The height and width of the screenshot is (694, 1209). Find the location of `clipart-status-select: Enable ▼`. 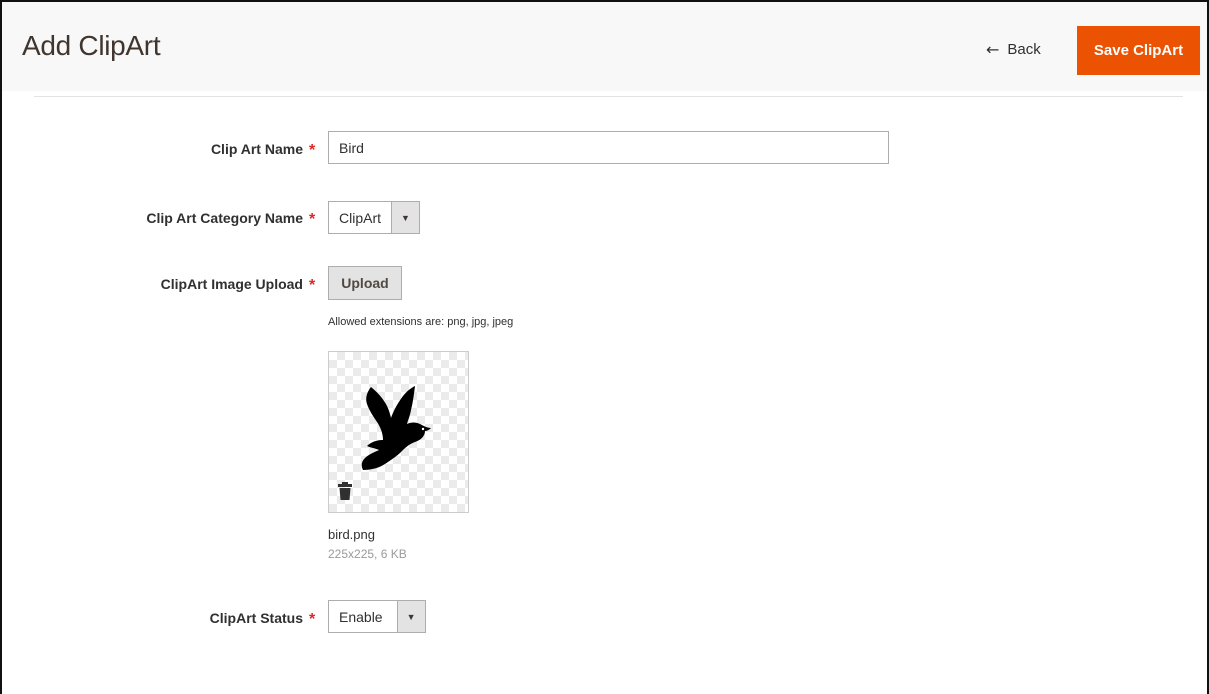

clipart-status-select: Enable ▼ is located at coordinates (377, 616).